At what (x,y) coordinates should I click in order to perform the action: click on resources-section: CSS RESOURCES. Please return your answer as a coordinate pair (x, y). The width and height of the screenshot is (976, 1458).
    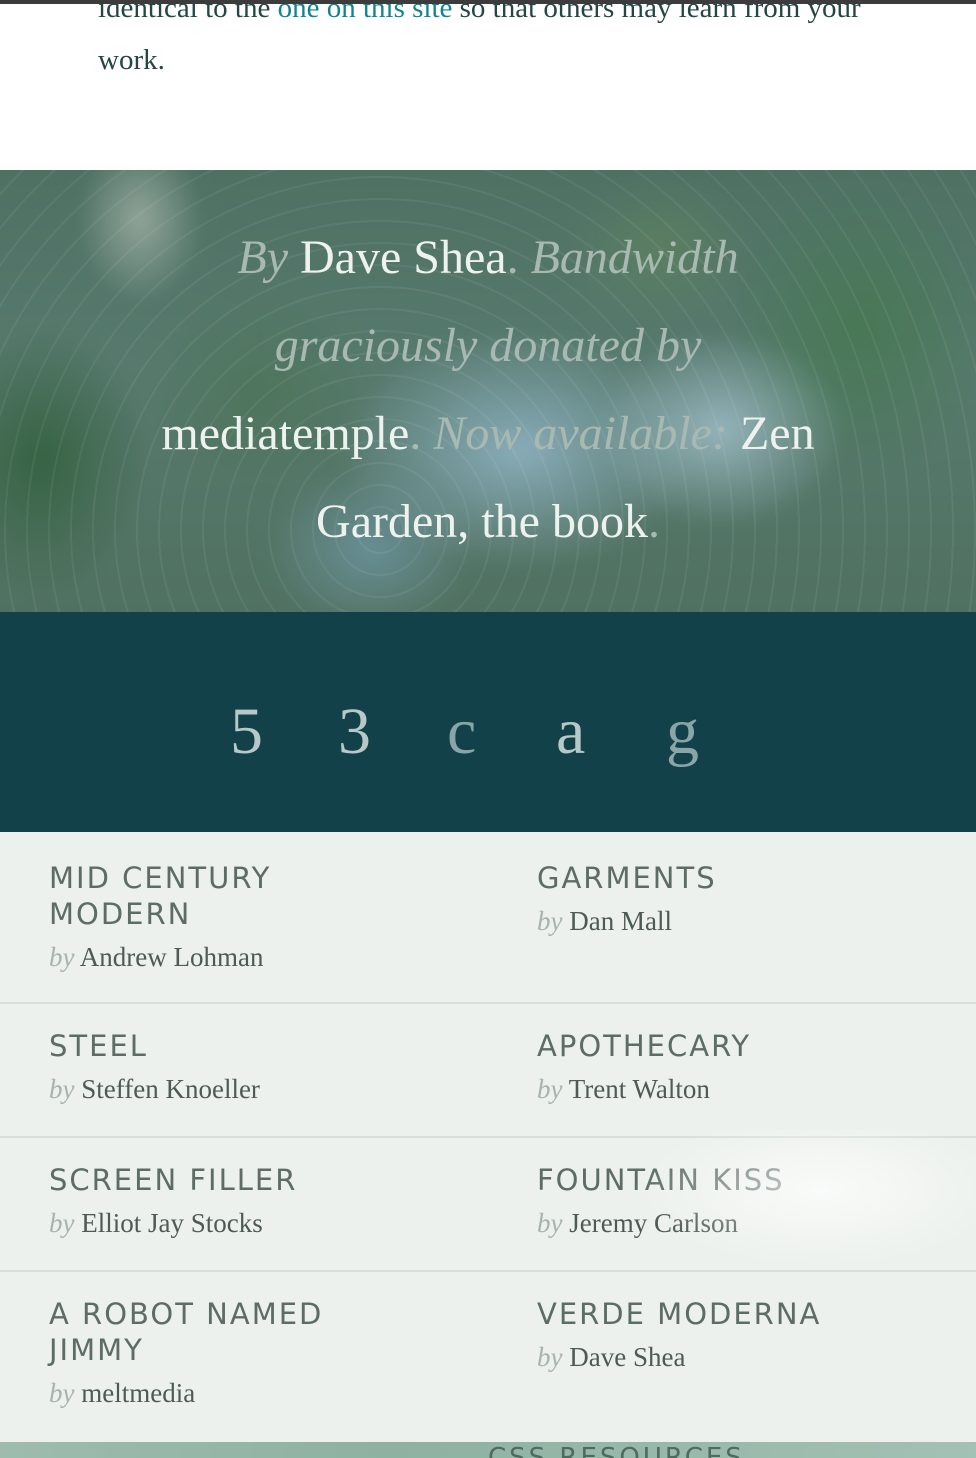
    Looking at the image, I should click on (488, 1450).